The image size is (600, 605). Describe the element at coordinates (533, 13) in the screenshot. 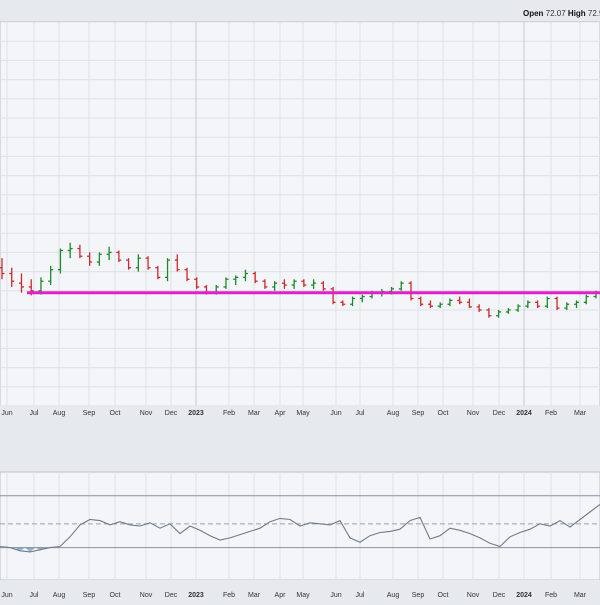

I see `open-label: Open` at that location.